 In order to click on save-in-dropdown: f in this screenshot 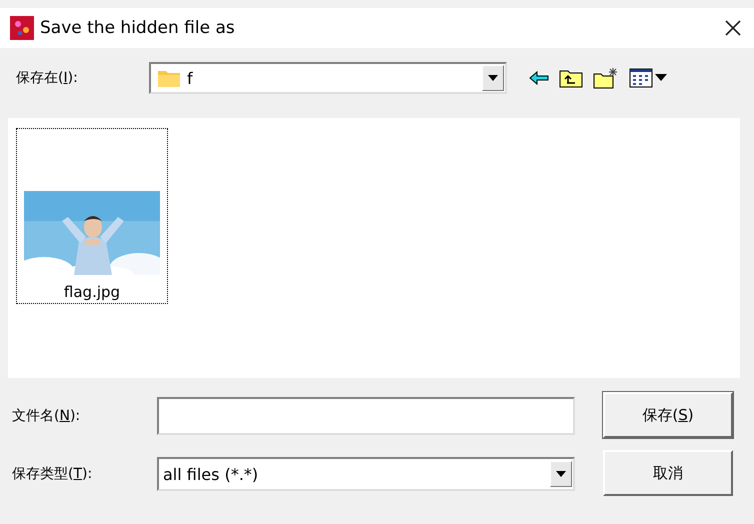, I will do `click(328, 78)`.